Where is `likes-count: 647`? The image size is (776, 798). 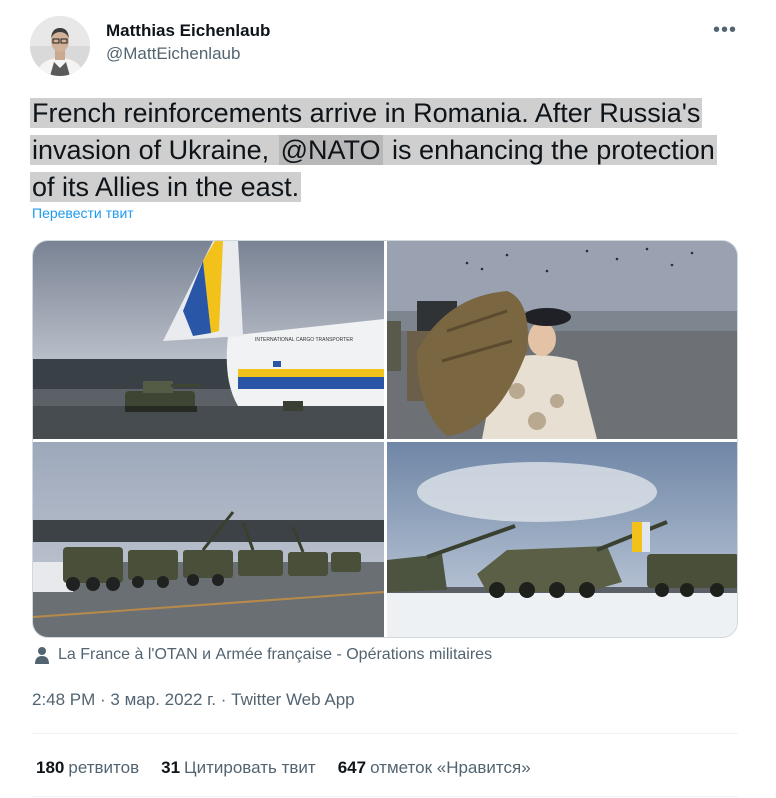
likes-count: 647 is located at coordinates (352, 767).